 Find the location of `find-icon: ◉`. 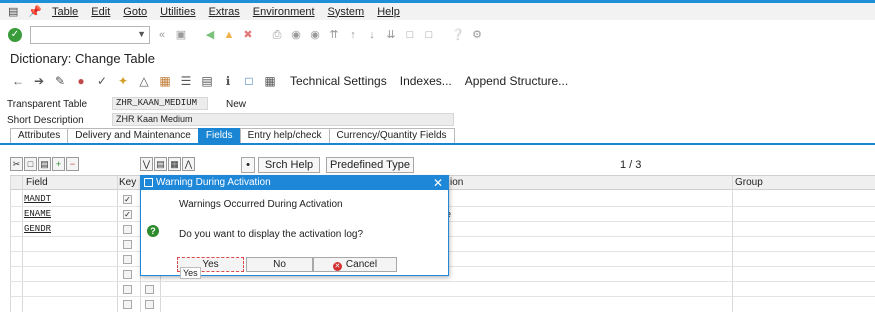

find-icon: ◉ is located at coordinates (296, 35).